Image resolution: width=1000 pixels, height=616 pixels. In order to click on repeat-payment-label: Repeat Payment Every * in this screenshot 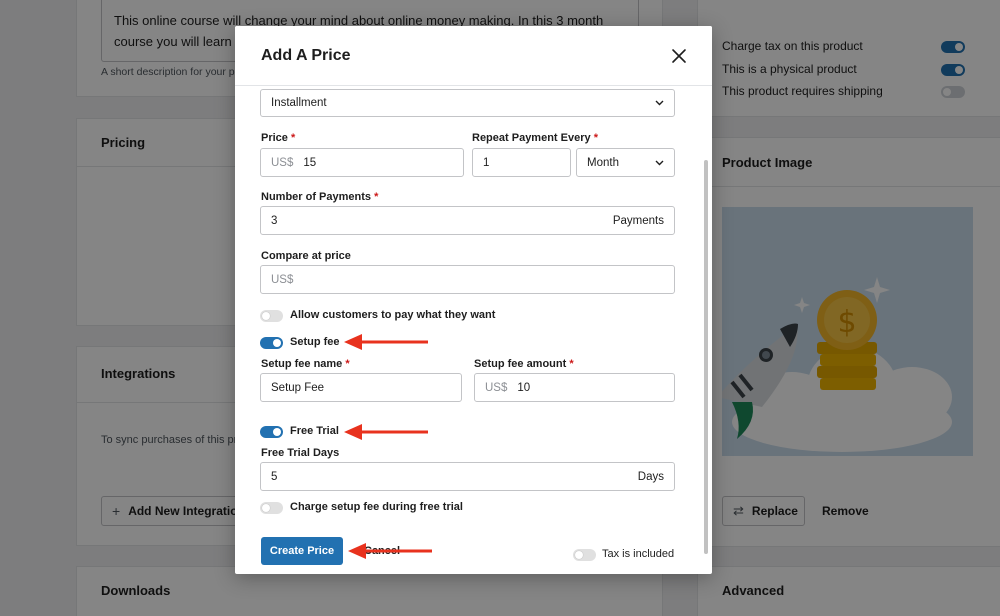, I will do `click(535, 138)`.